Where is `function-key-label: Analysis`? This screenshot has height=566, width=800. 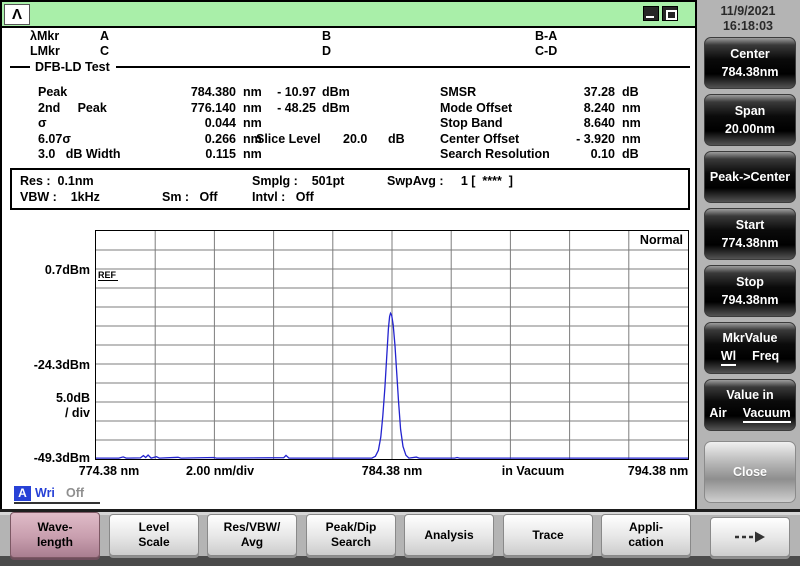 function-key-label: Analysis is located at coordinates (449, 534).